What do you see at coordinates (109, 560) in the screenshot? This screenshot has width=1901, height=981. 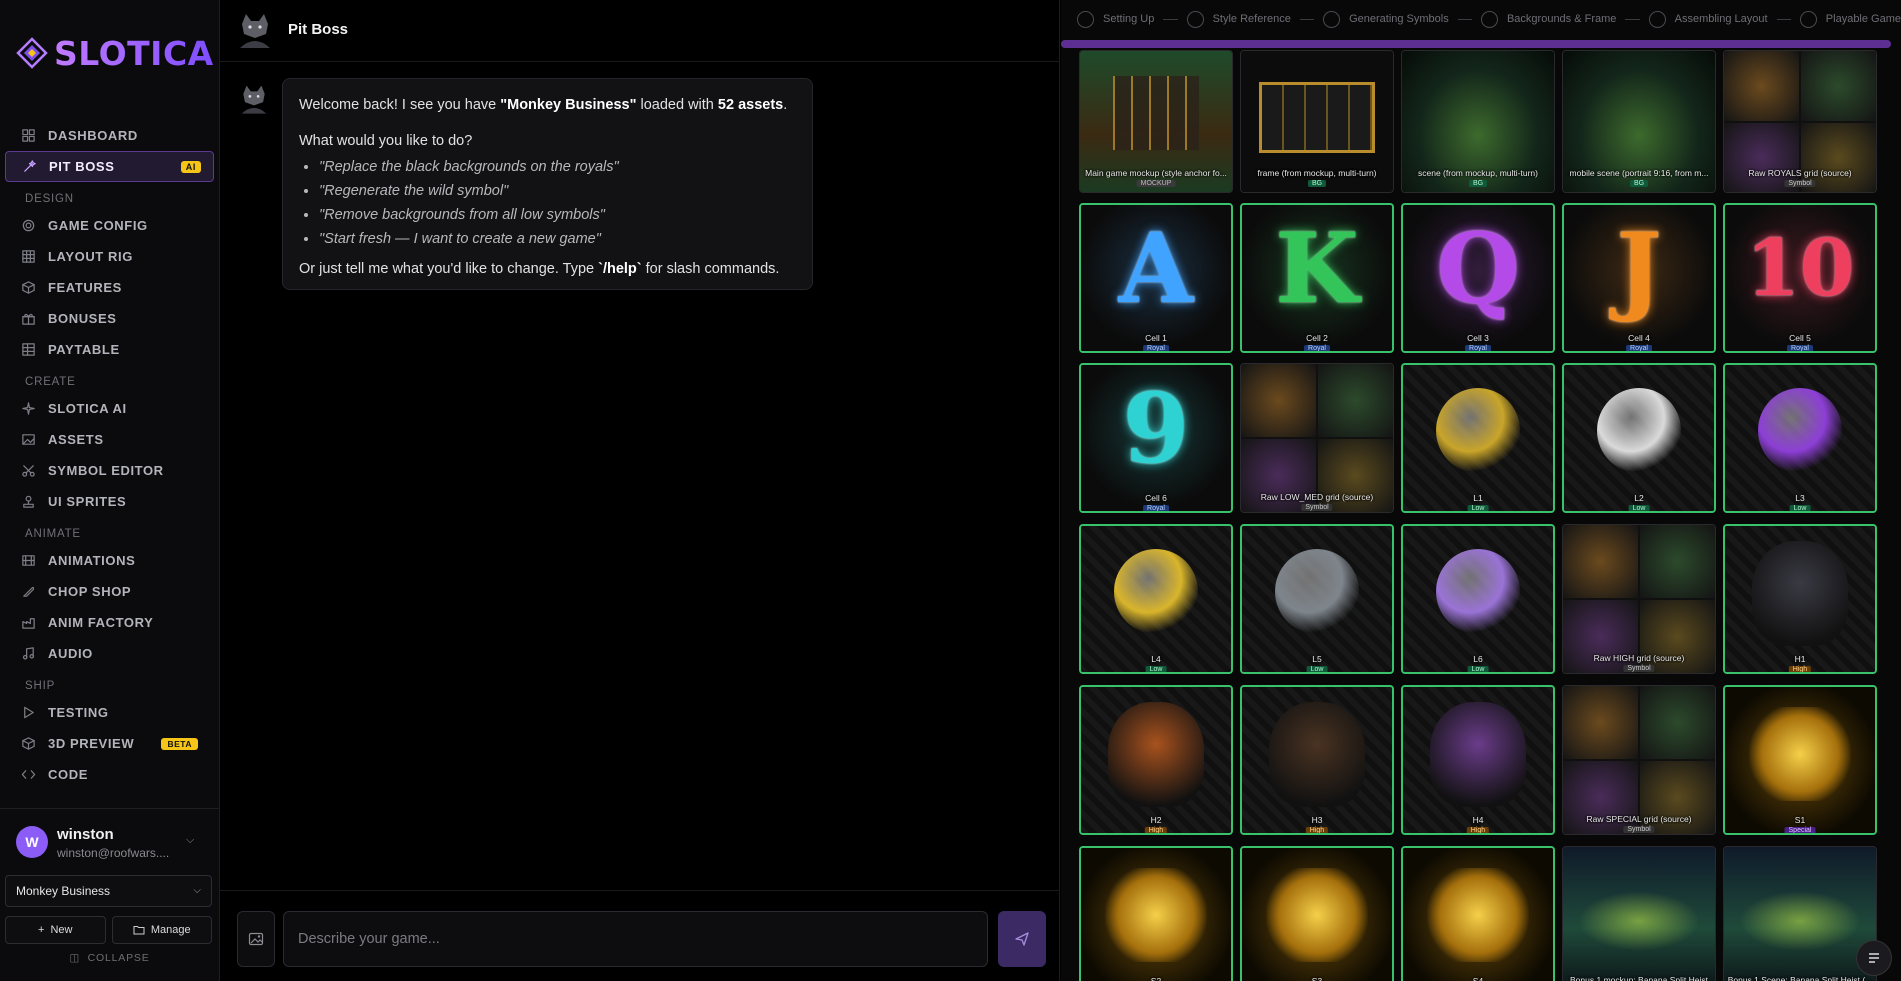 I see `sidebar-item-animations: ANIMATIONS` at bounding box center [109, 560].